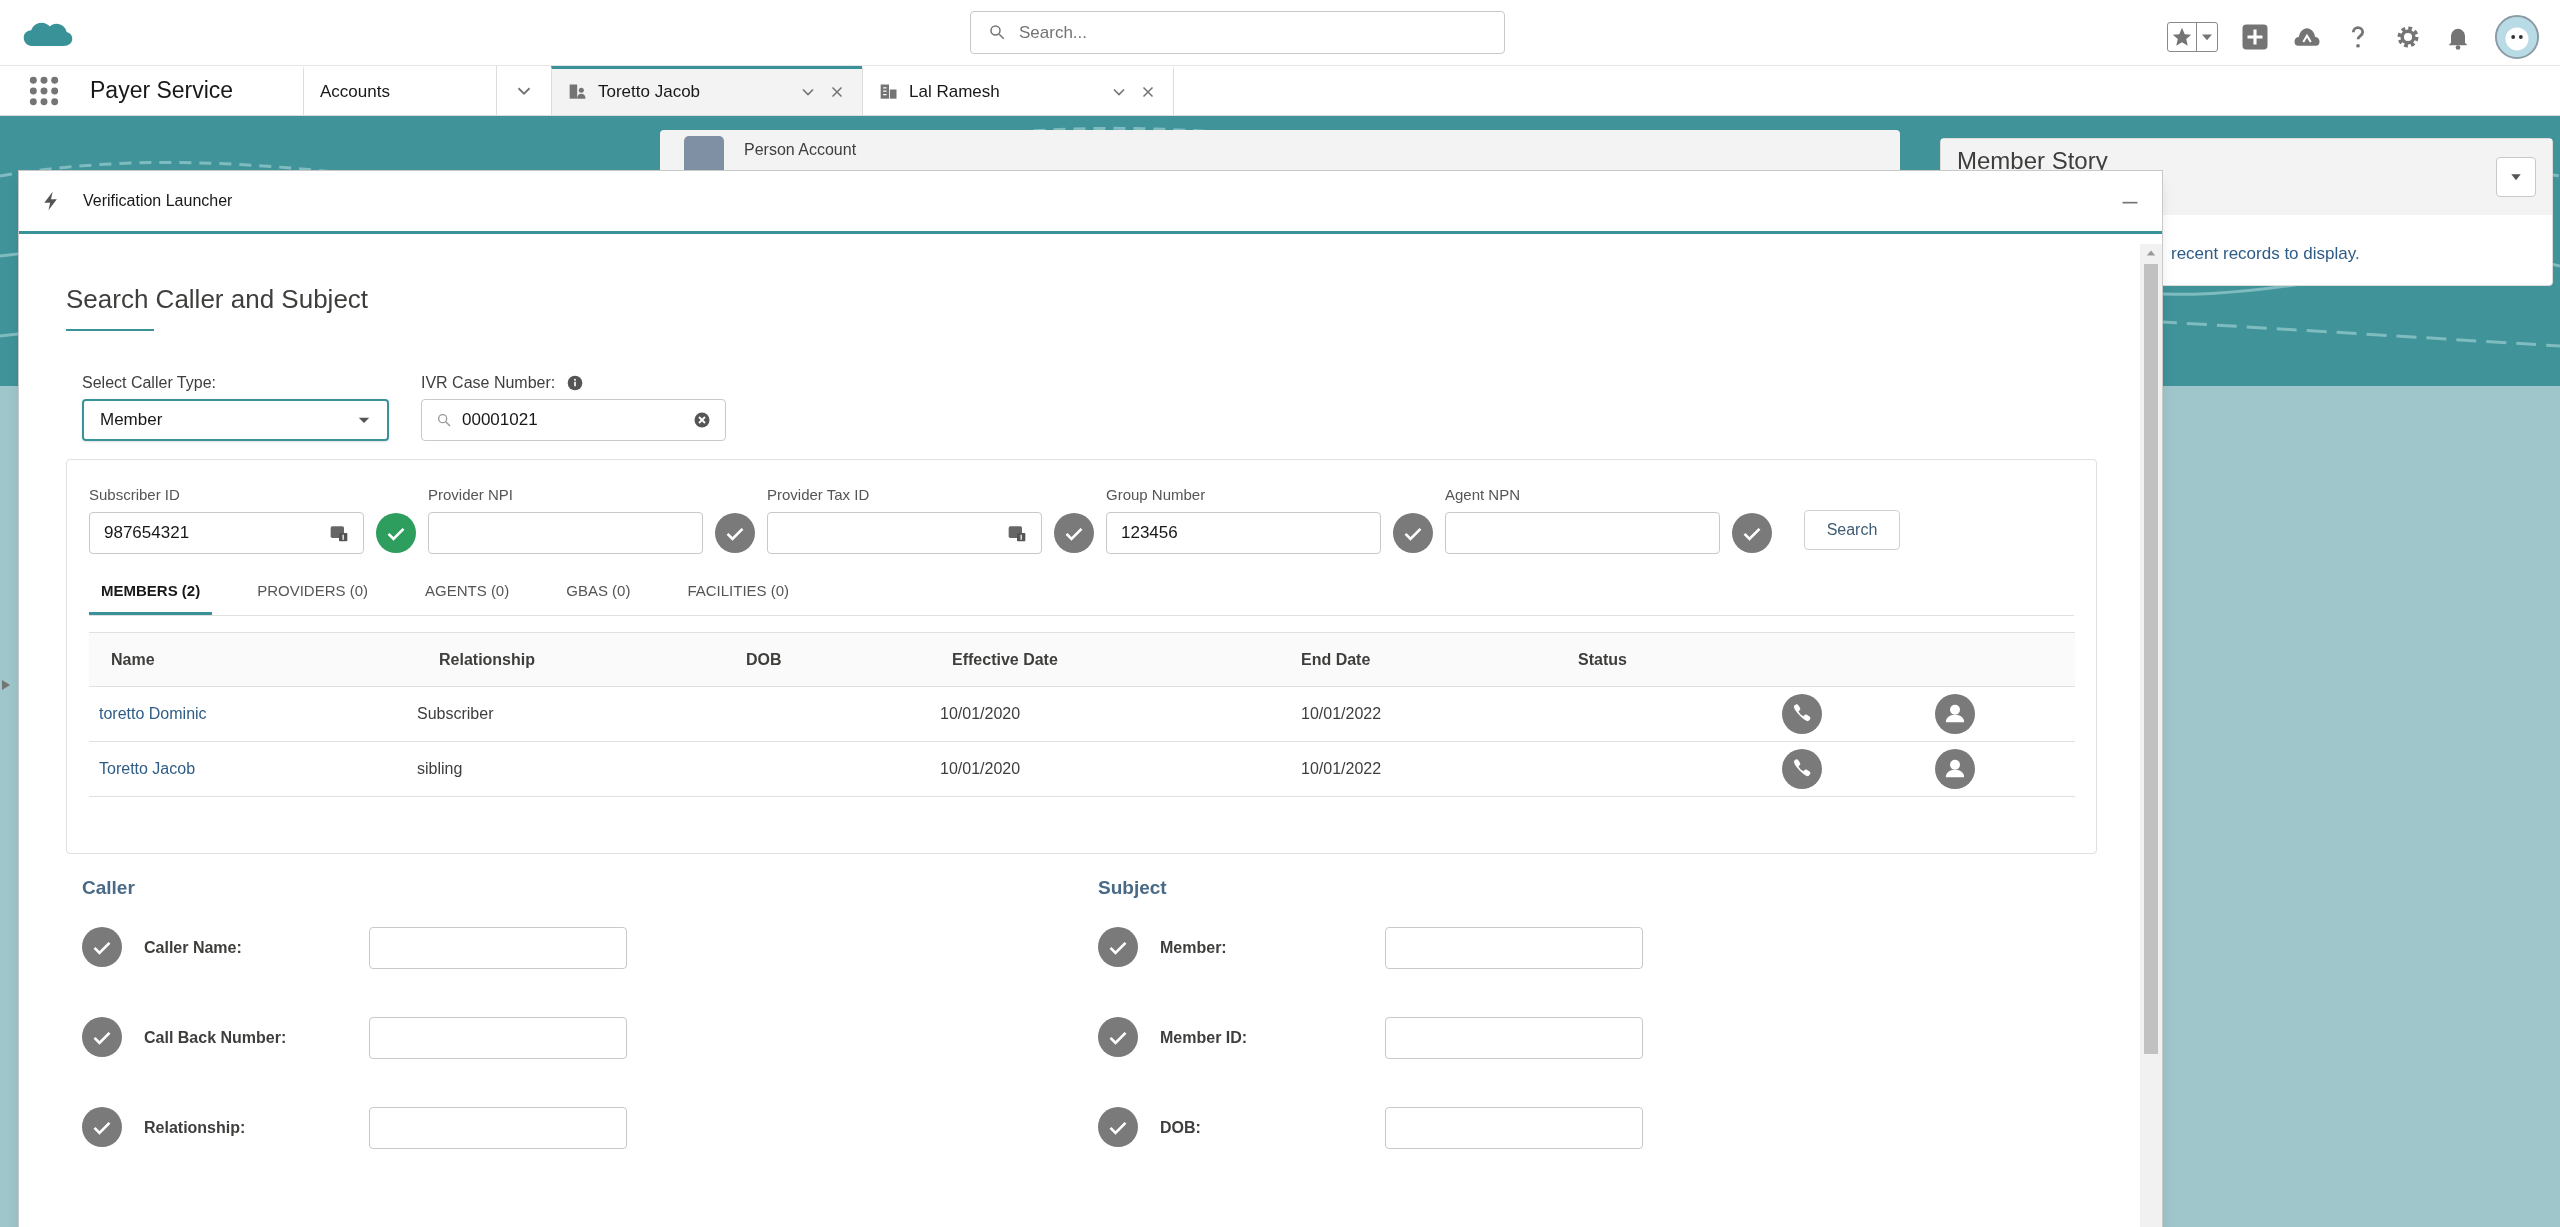  What do you see at coordinates (313, 597) in the screenshot?
I see `result-tab: PROVIDERS (0)` at bounding box center [313, 597].